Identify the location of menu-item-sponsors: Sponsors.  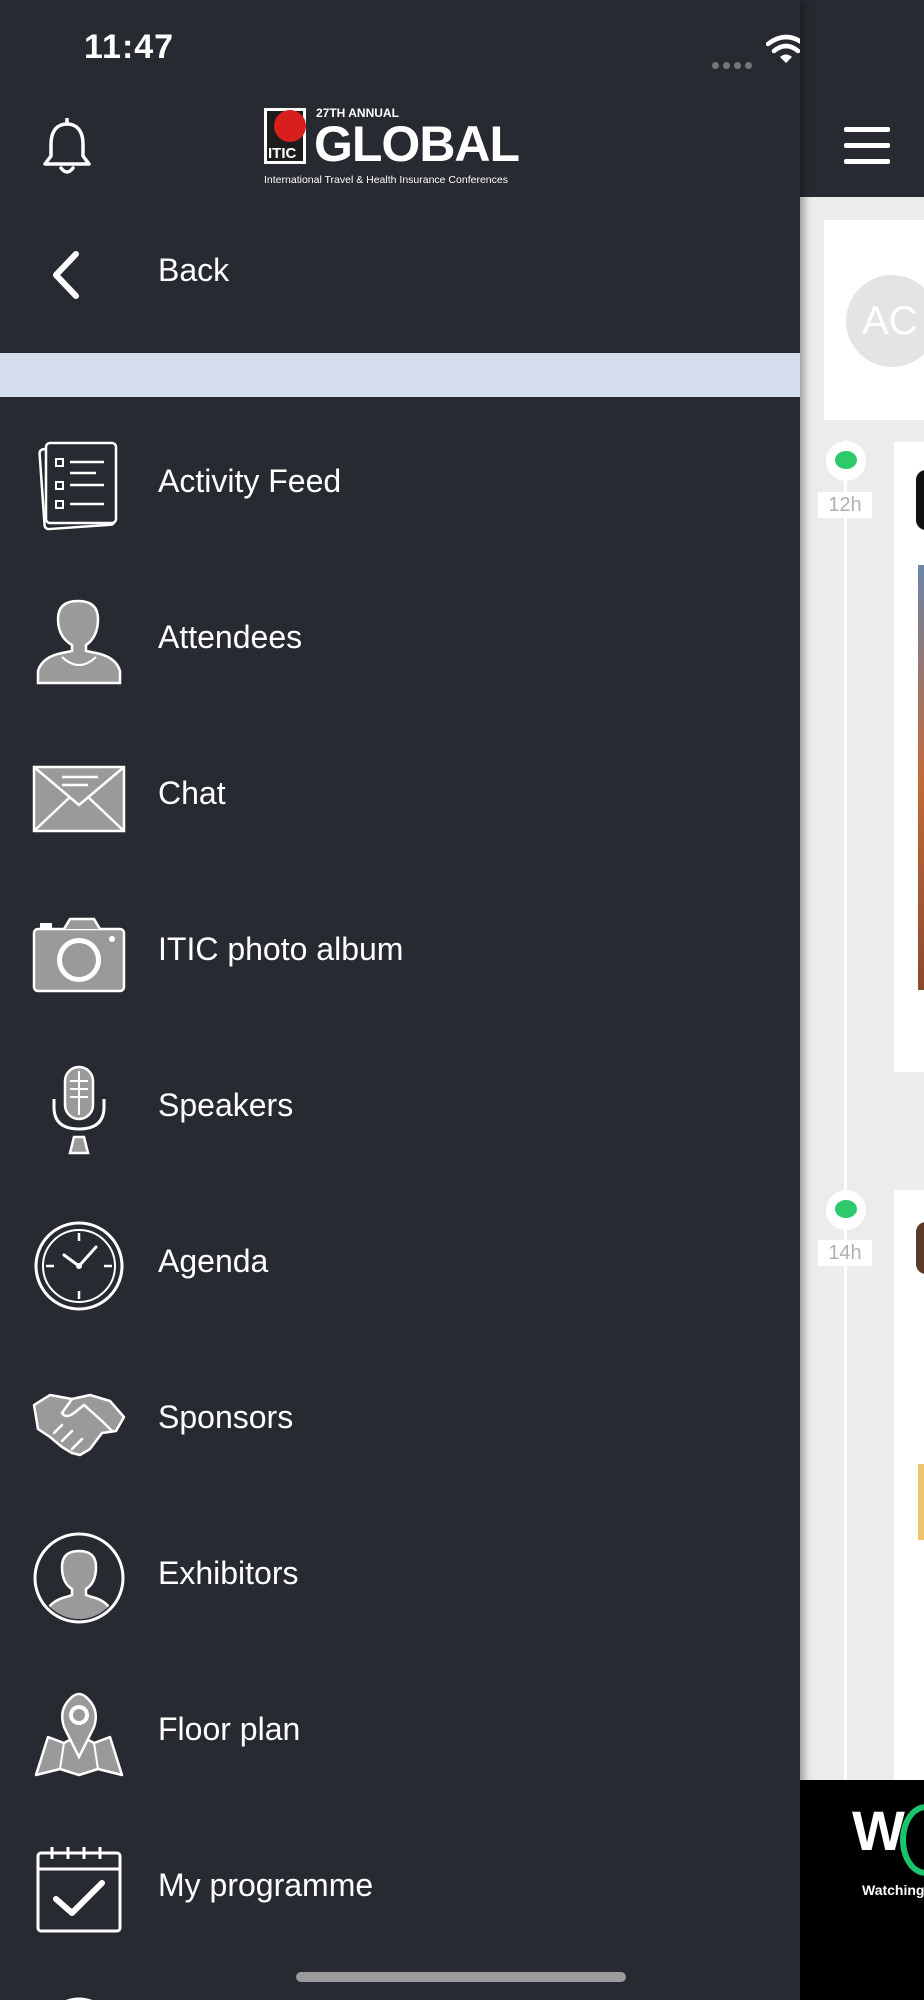
(400, 1421).